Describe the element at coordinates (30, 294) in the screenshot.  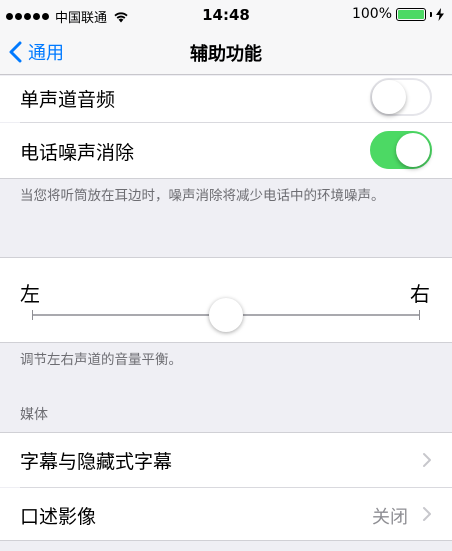
I see `balance-left-label: 左` at that location.